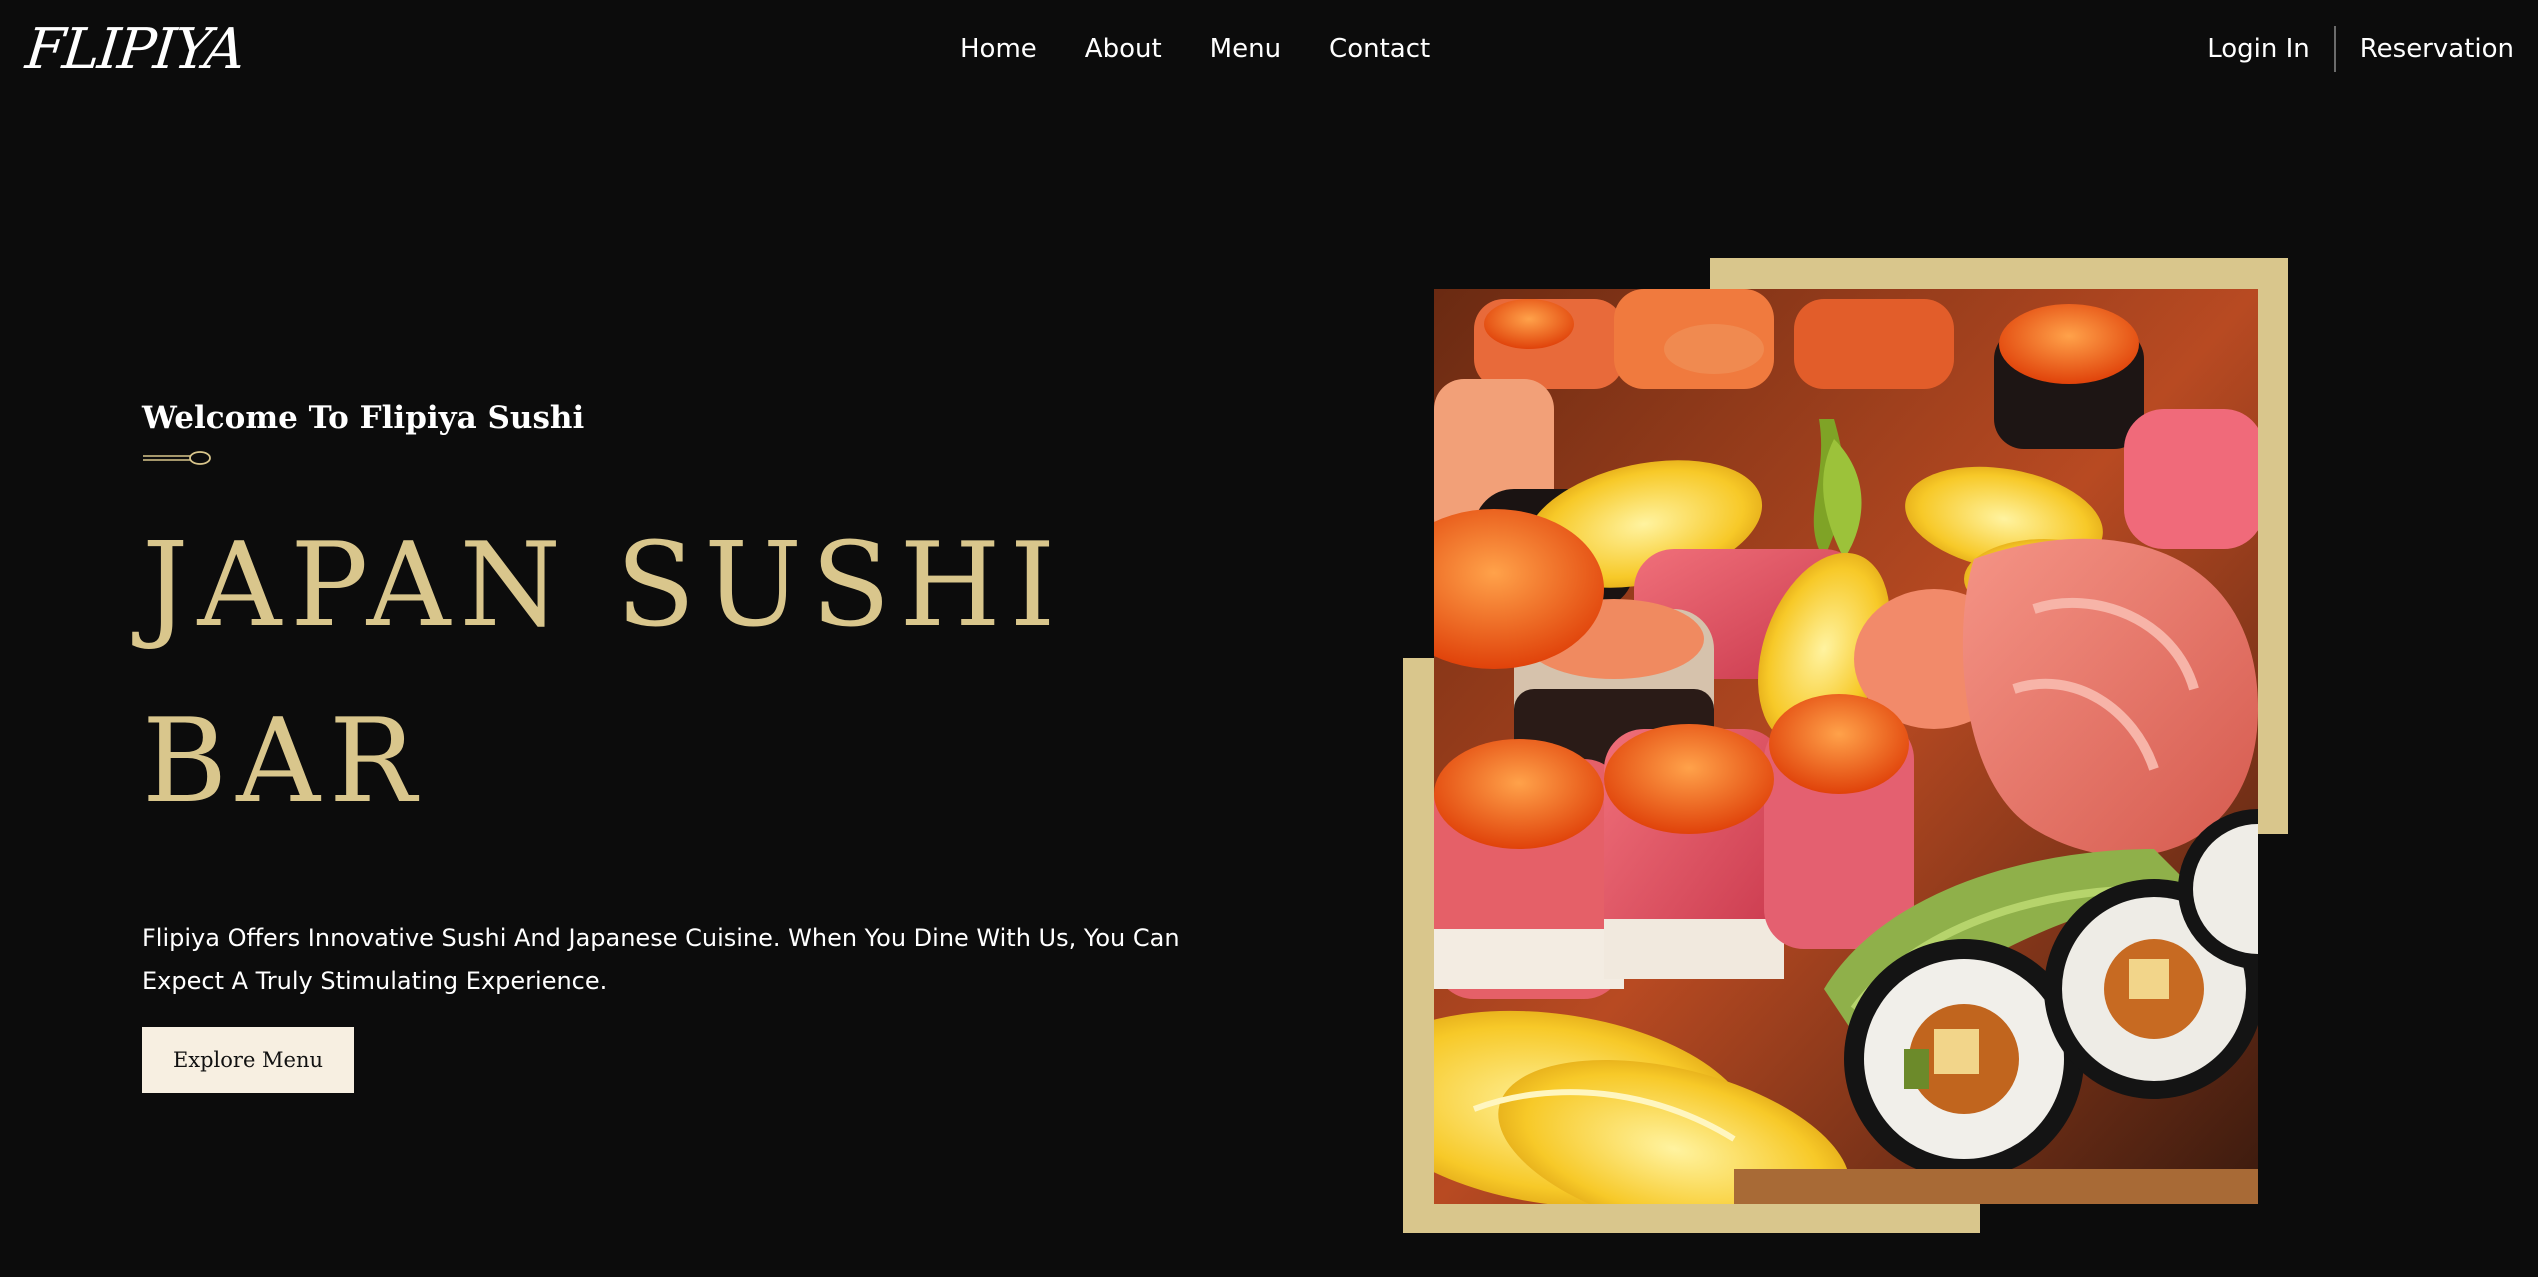 Image resolution: width=2538 pixels, height=1277 pixels. What do you see at coordinates (284, 761) in the screenshot?
I see `hero-title-line-2: BAR` at bounding box center [284, 761].